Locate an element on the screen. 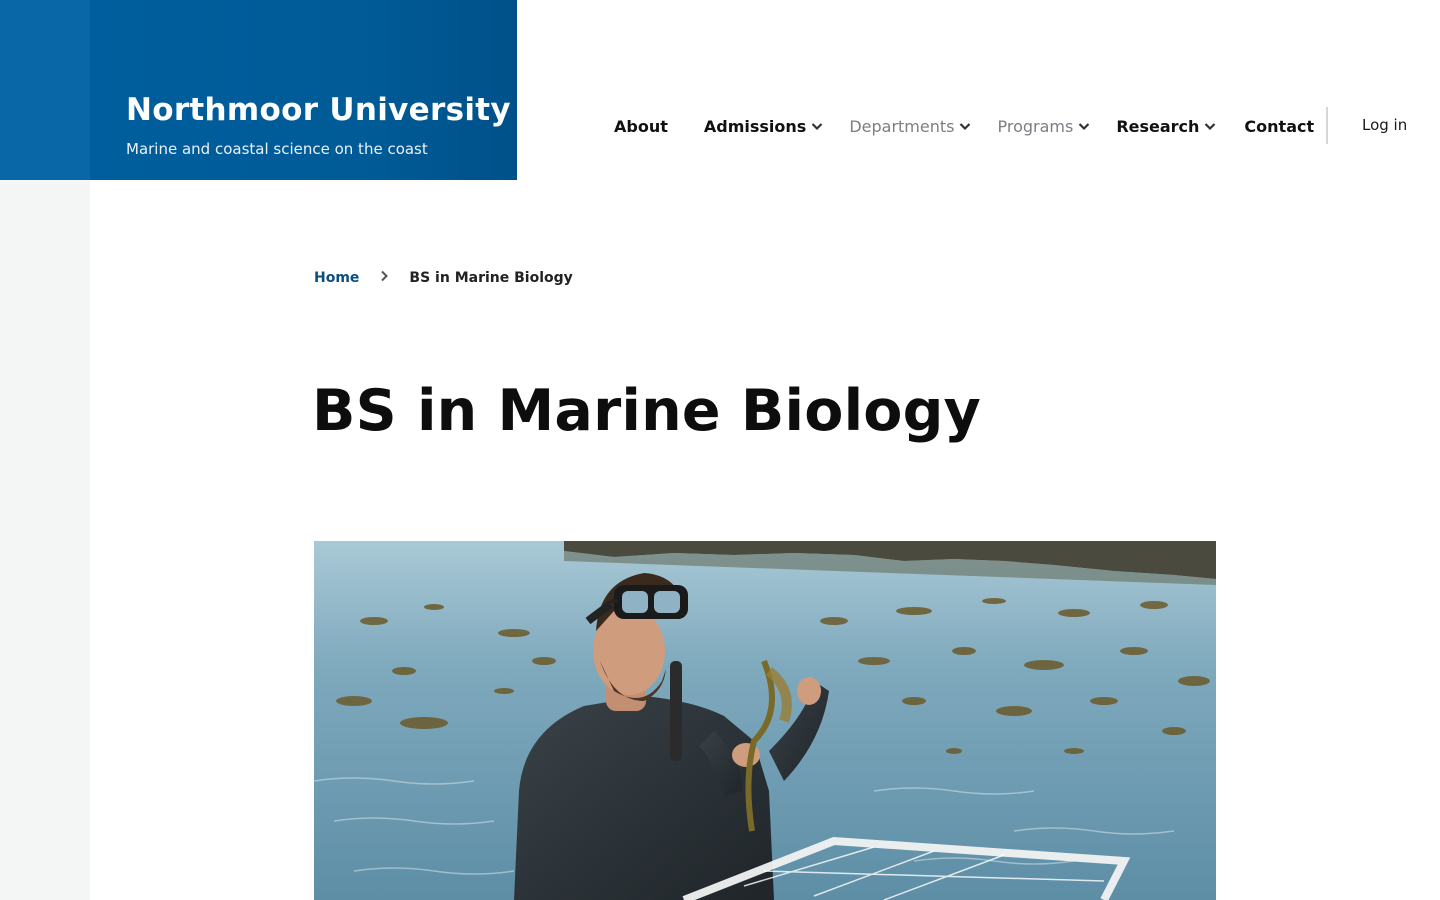 The width and height of the screenshot is (1440, 900). nav-item-contact: Contact is located at coordinates (1279, 126).